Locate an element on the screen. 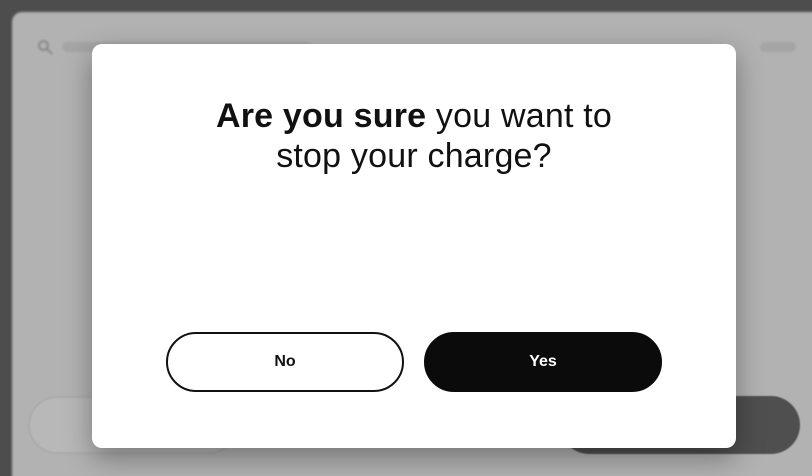 The width and height of the screenshot is (812, 476). title-bold-text: Are you sure is located at coordinates (321, 116).